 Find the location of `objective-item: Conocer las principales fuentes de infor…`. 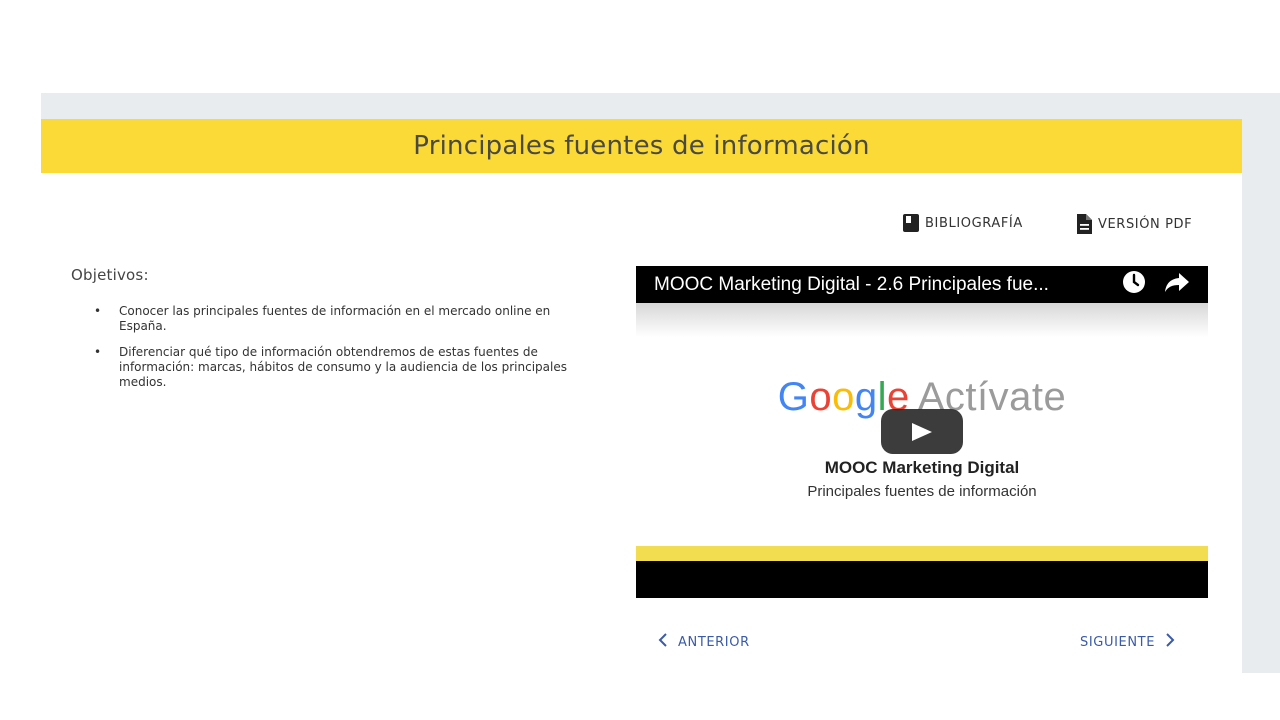

objective-item: Conocer las principales fuentes de infor… is located at coordinates (342, 319).